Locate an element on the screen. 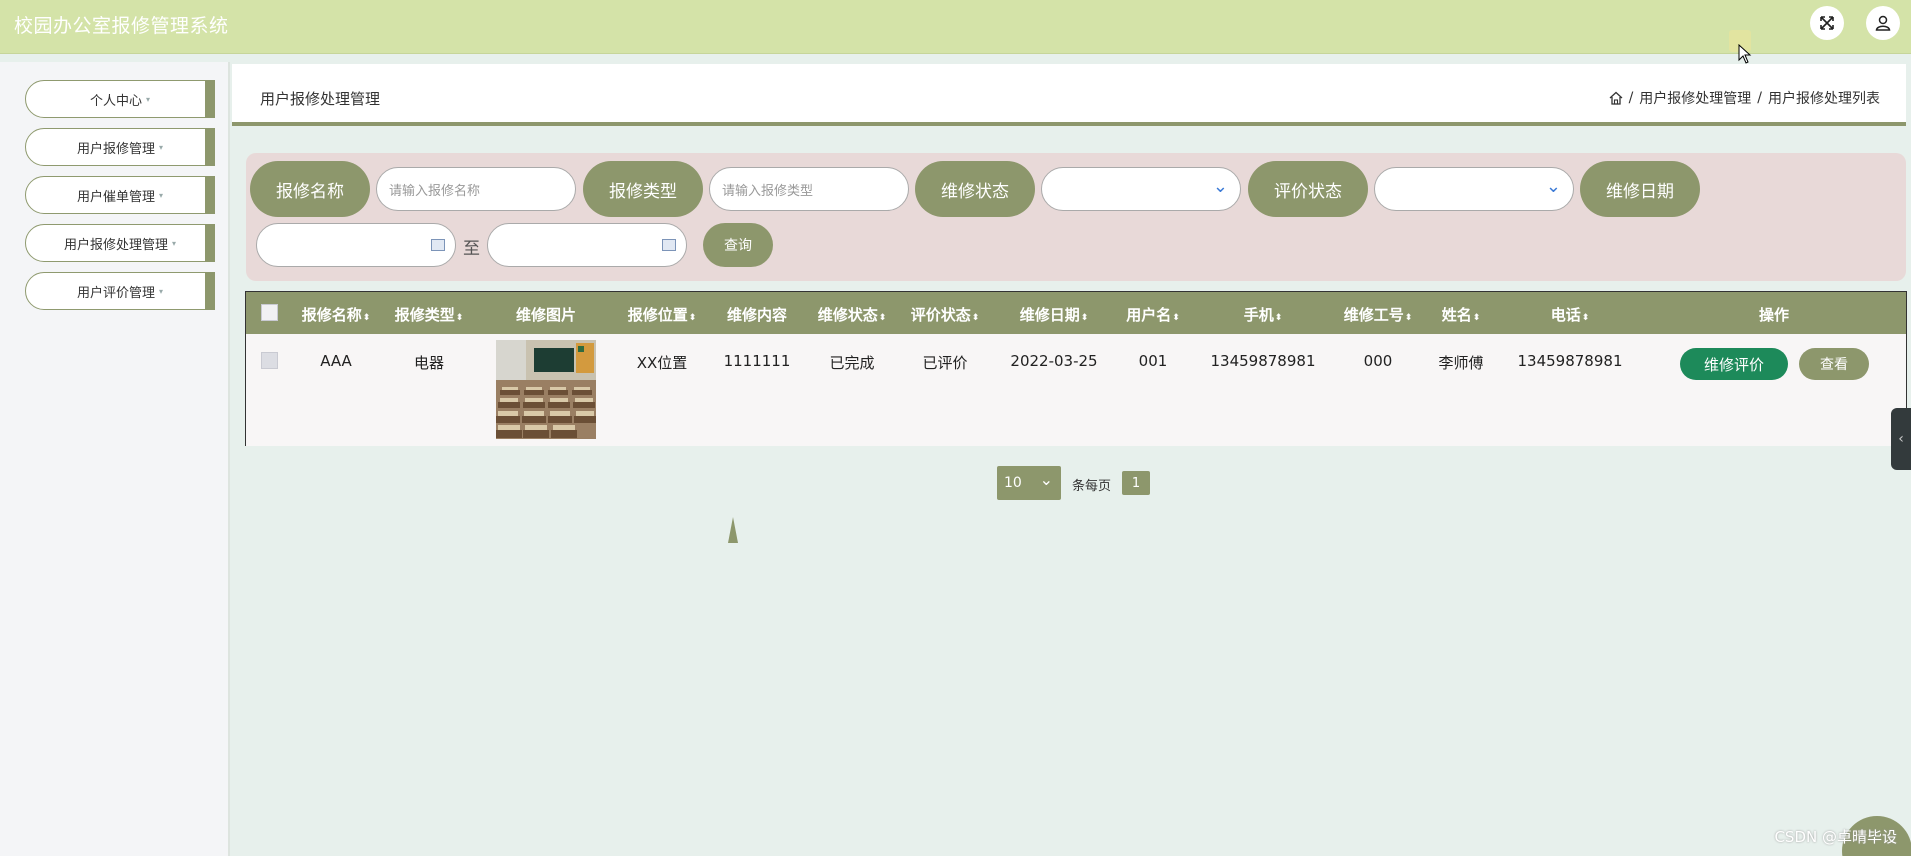  column-label: 操作 is located at coordinates (1774, 315).